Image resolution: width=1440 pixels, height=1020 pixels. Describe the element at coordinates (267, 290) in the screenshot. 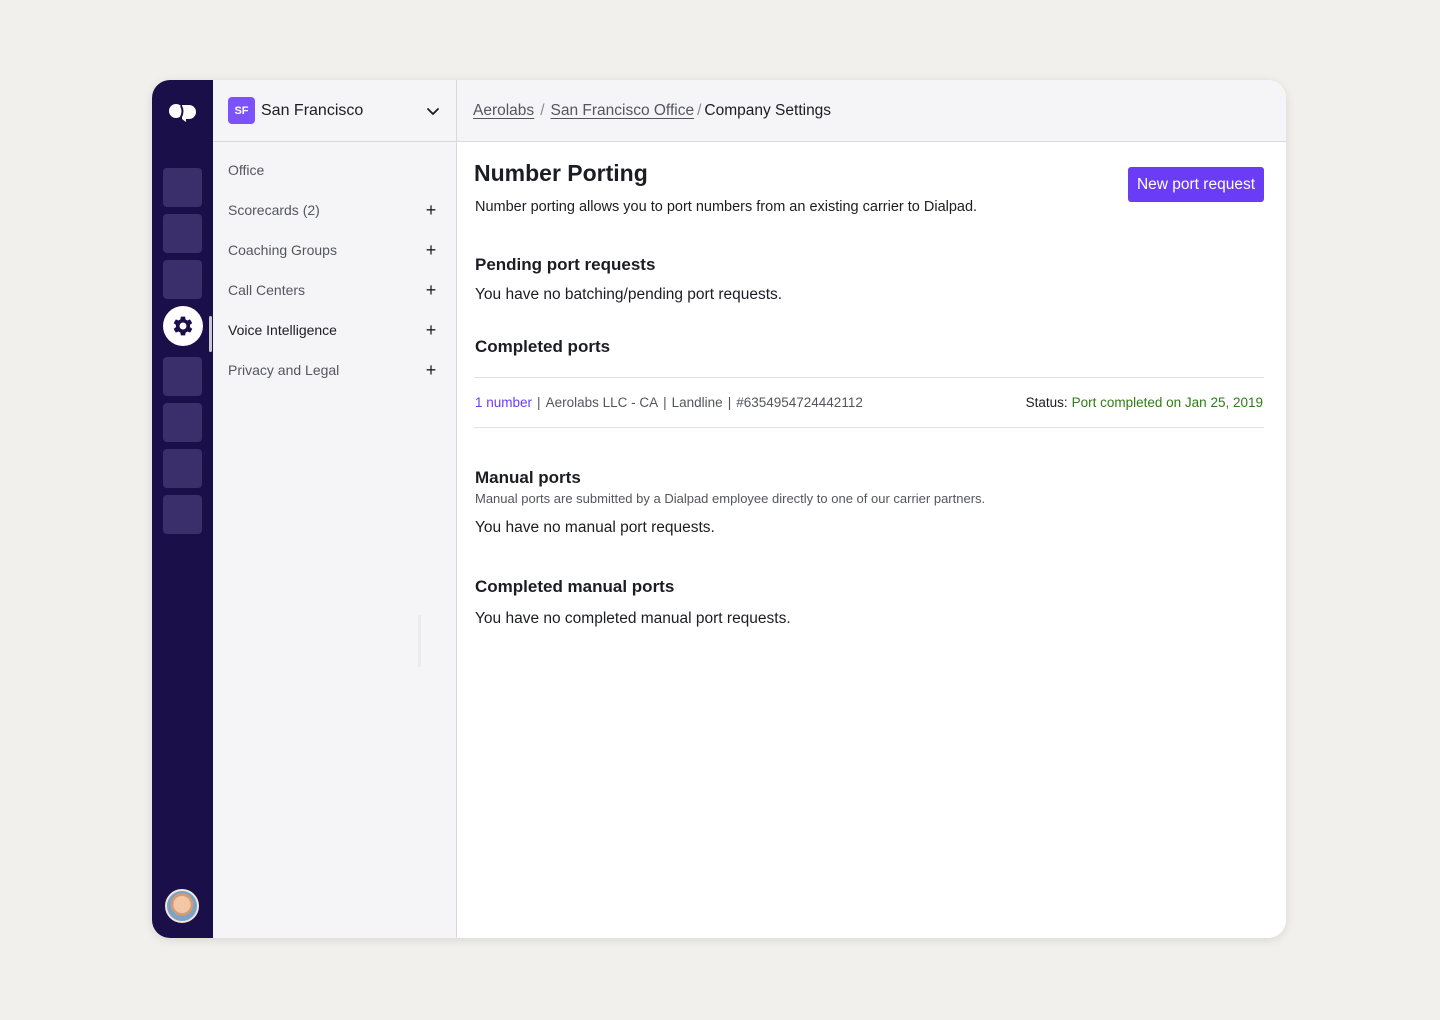

I see `sidebar-item-label: Call Centers` at that location.